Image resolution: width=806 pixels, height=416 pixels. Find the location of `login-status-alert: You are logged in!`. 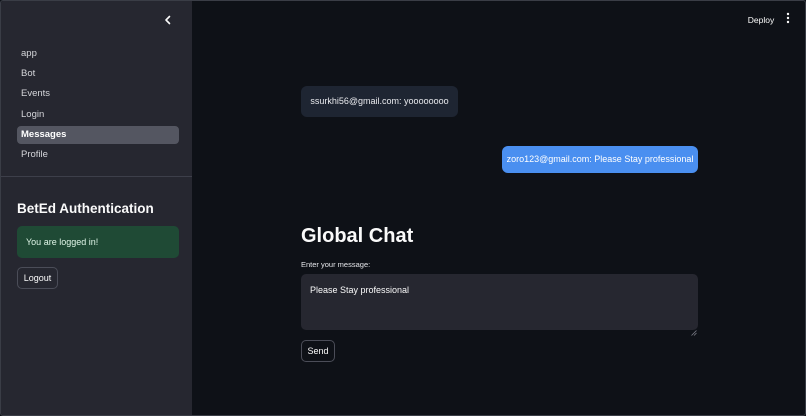

login-status-alert: You are logged in! is located at coordinates (98, 242).